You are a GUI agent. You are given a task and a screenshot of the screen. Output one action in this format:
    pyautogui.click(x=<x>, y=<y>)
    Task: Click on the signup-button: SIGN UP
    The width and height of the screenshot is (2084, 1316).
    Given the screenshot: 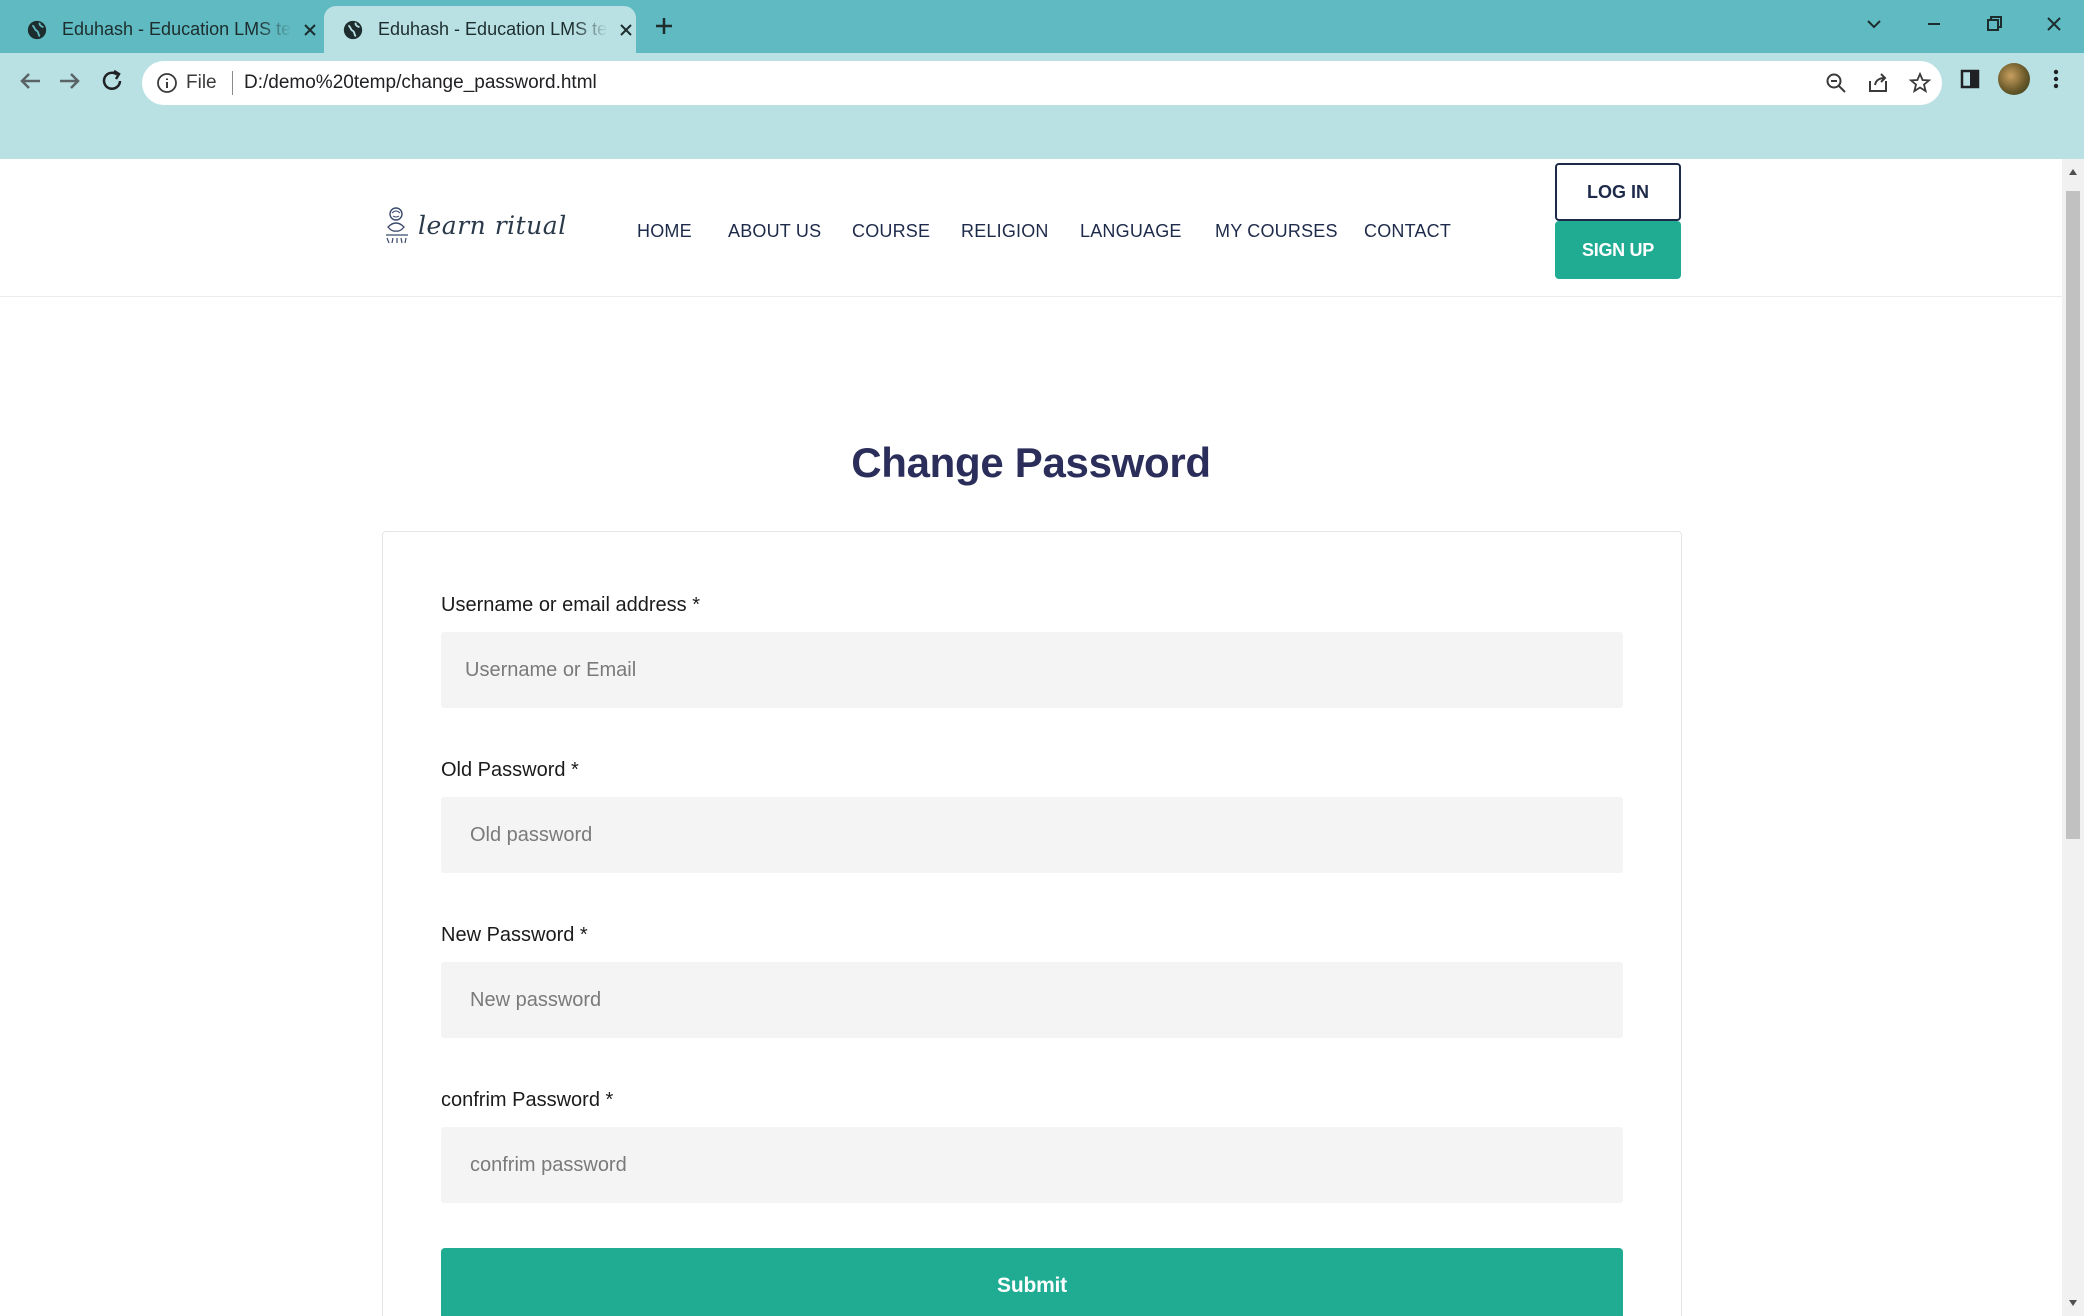 What is the action you would take?
    pyautogui.click(x=1618, y=250)
    